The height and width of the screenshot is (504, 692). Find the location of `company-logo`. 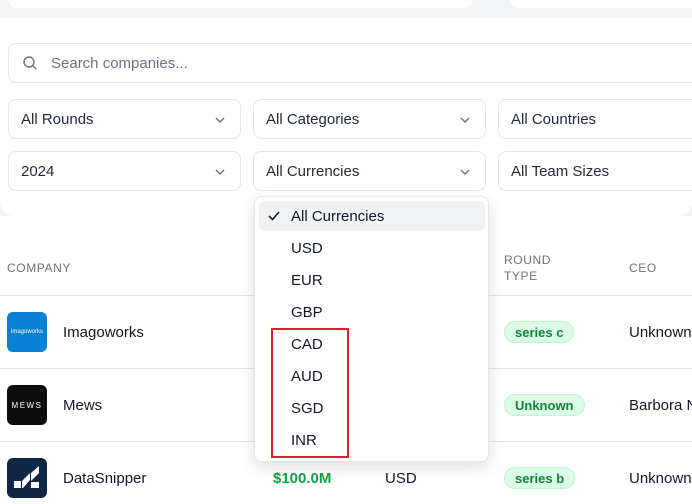

company-logo is located at coordinates (27, 478).